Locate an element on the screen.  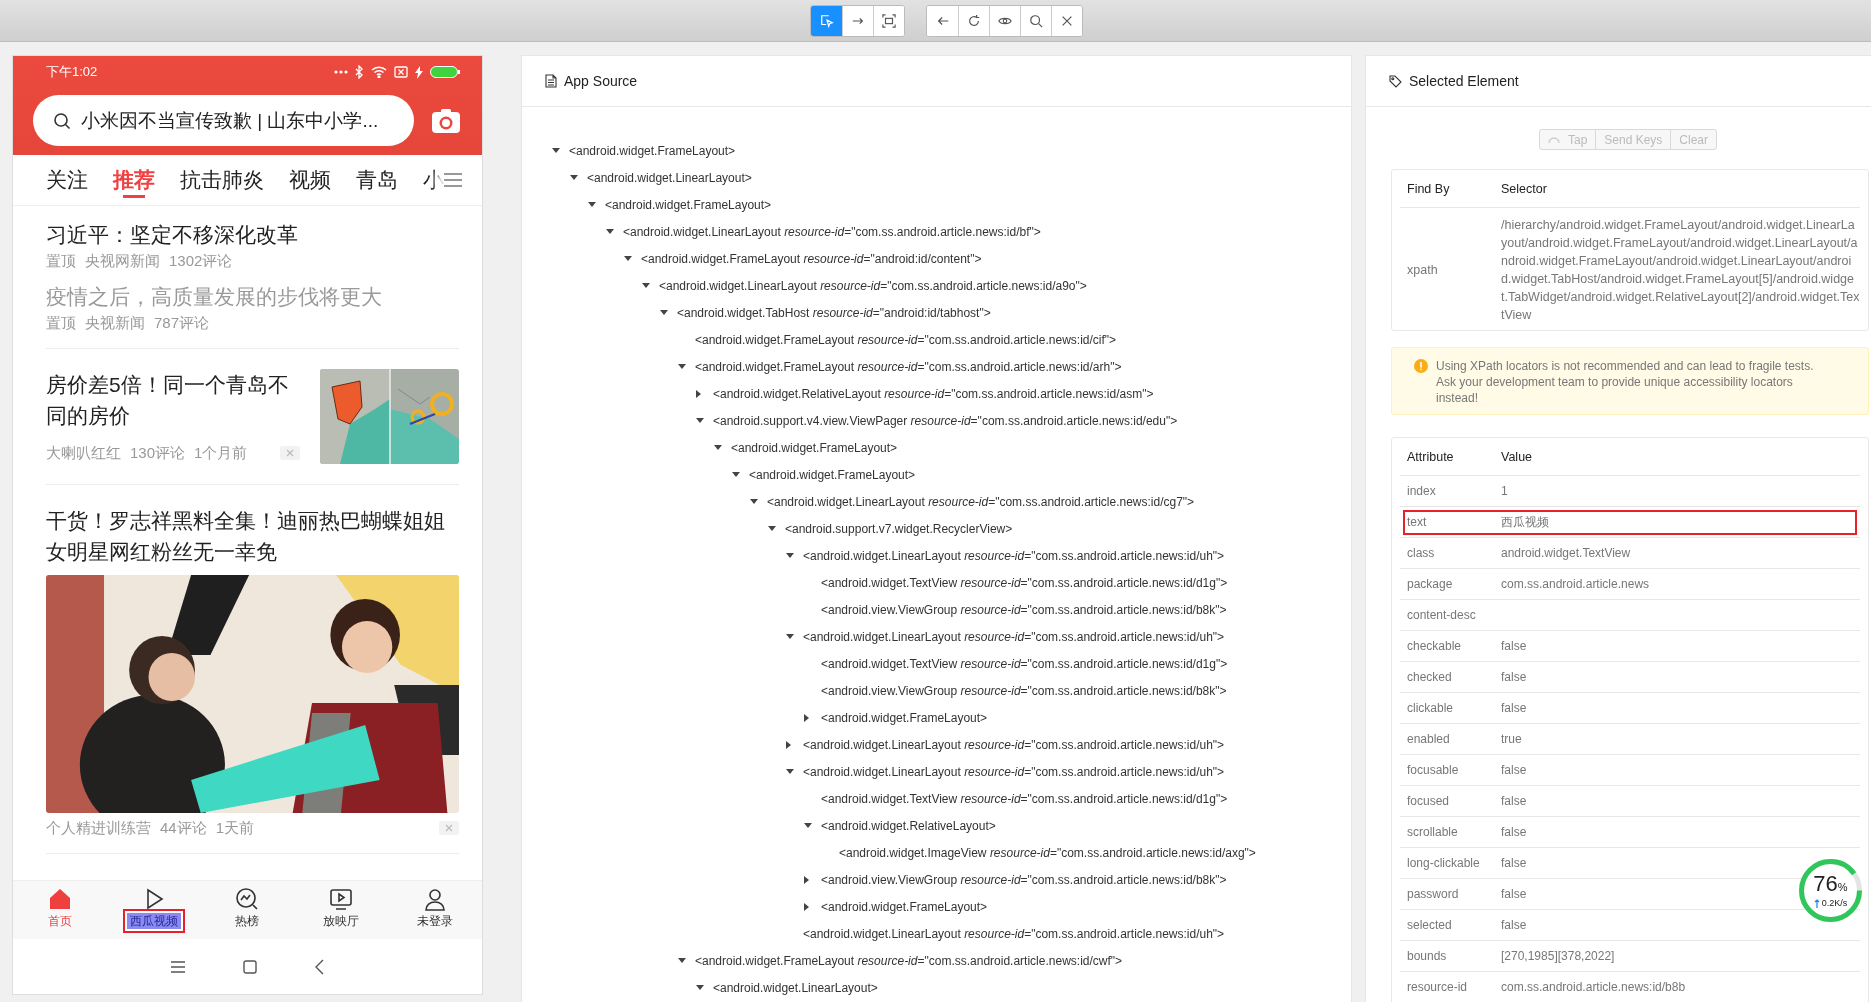
channel-tab: 关注 is located at coordinates (67, 180).